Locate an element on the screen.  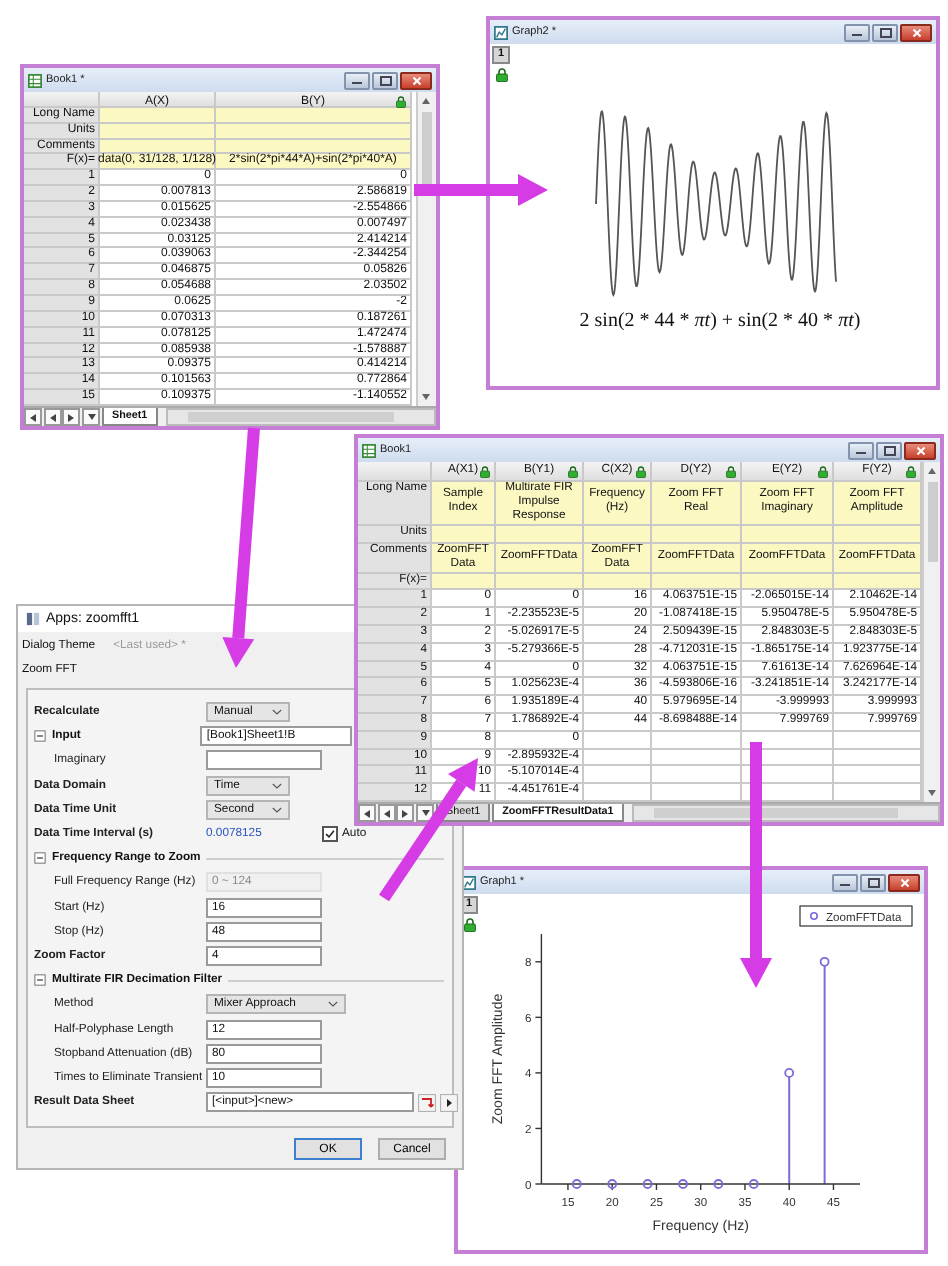
checkbox is located at coordinates (330, 834).